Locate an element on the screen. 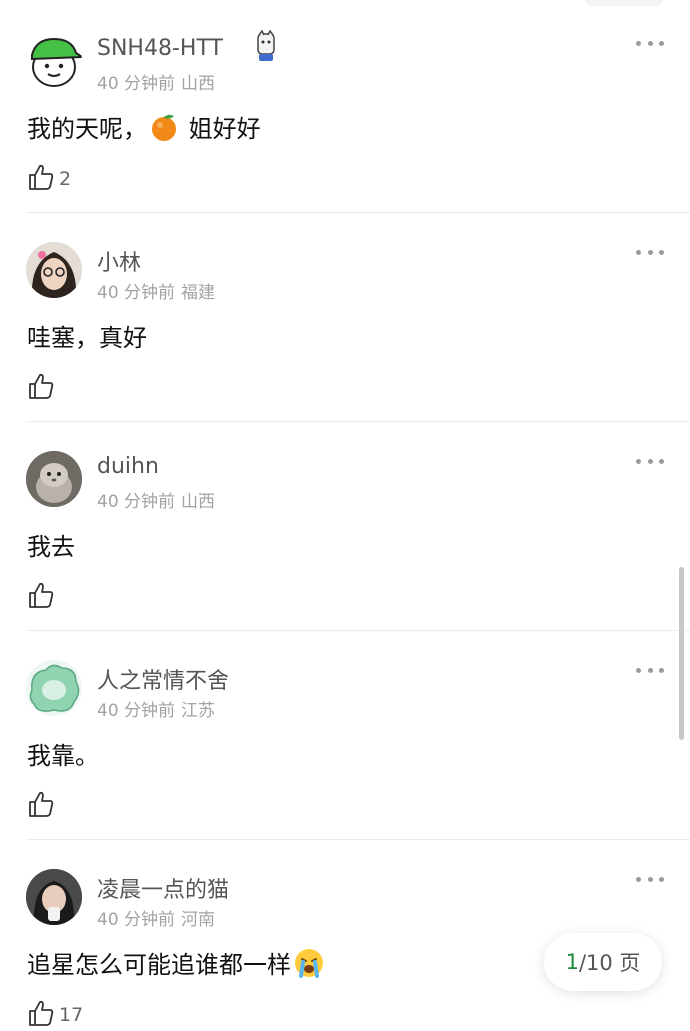 This screenshot has height=1031, width=690. comment-meta: 40 分钟前 福建 is located at coordinates (156, 290).